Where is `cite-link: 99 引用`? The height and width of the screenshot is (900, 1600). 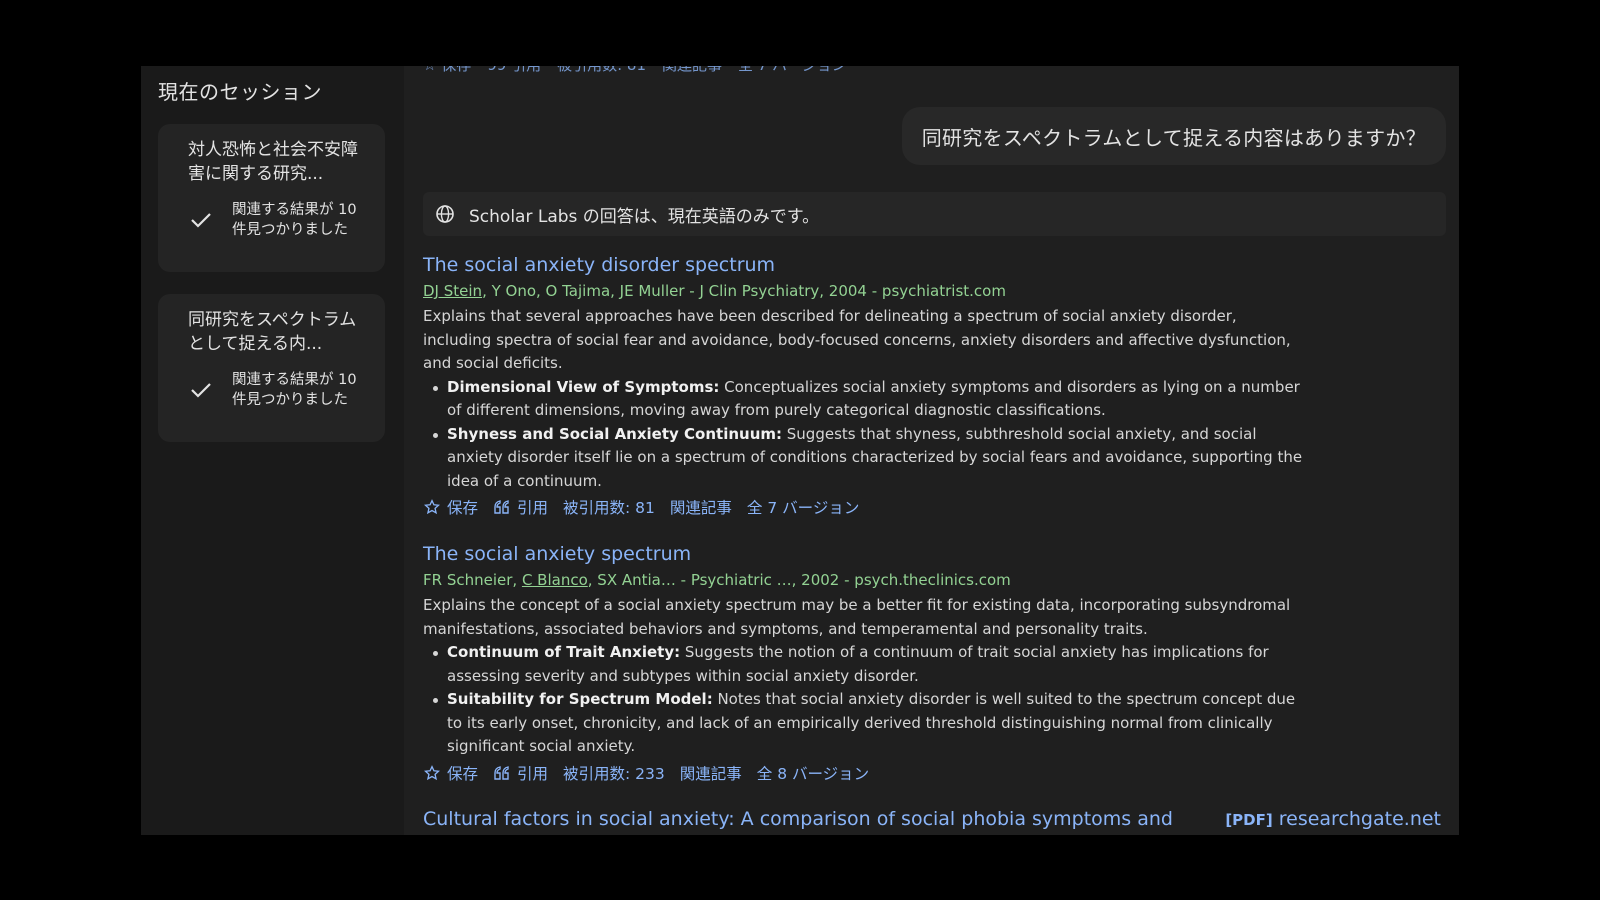 cite-link: 99 引用 is located at coordinates (514, 70).